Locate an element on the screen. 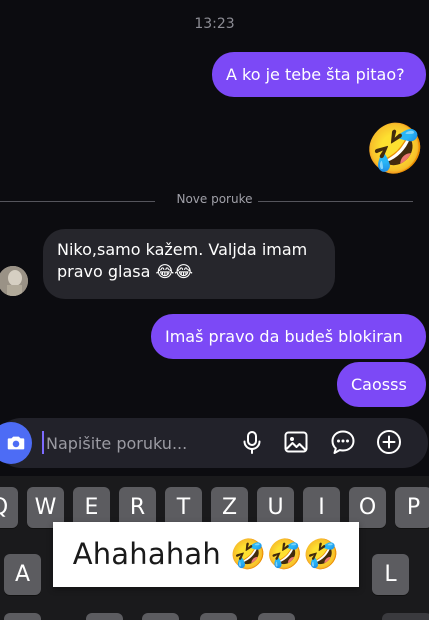 Image resolution: width=429 pixels, height=620 pixels. emoji-message: 🤣 is located at coordinates (395, 149).